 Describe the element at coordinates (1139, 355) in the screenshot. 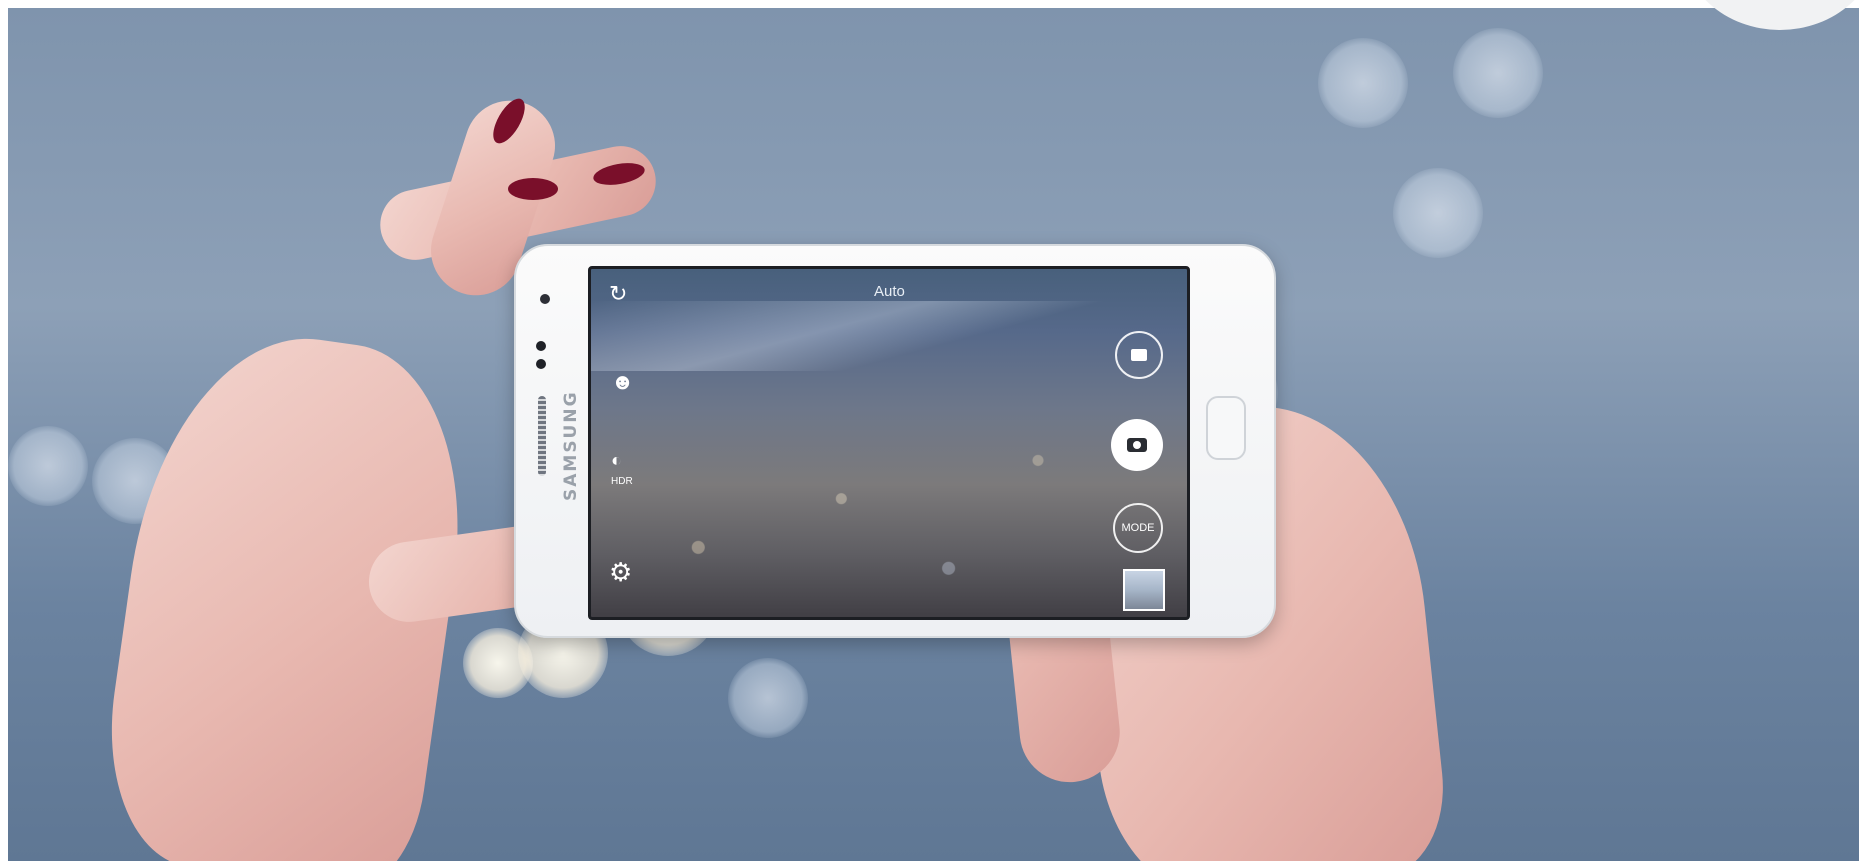

I see `video-record-icon` at that location.